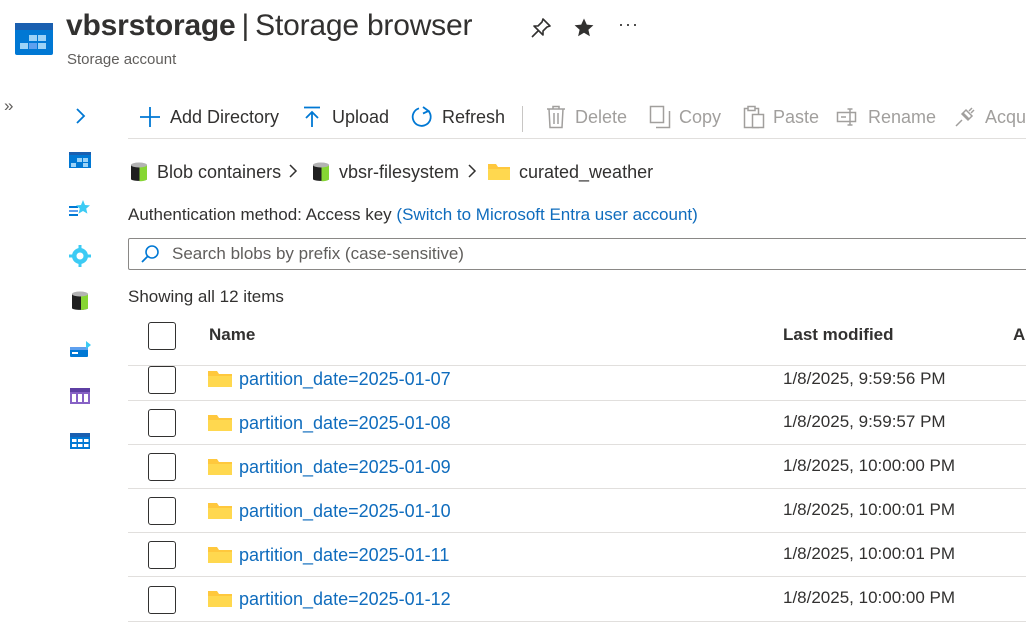  I want to click on search-icon, so click(150, 254).